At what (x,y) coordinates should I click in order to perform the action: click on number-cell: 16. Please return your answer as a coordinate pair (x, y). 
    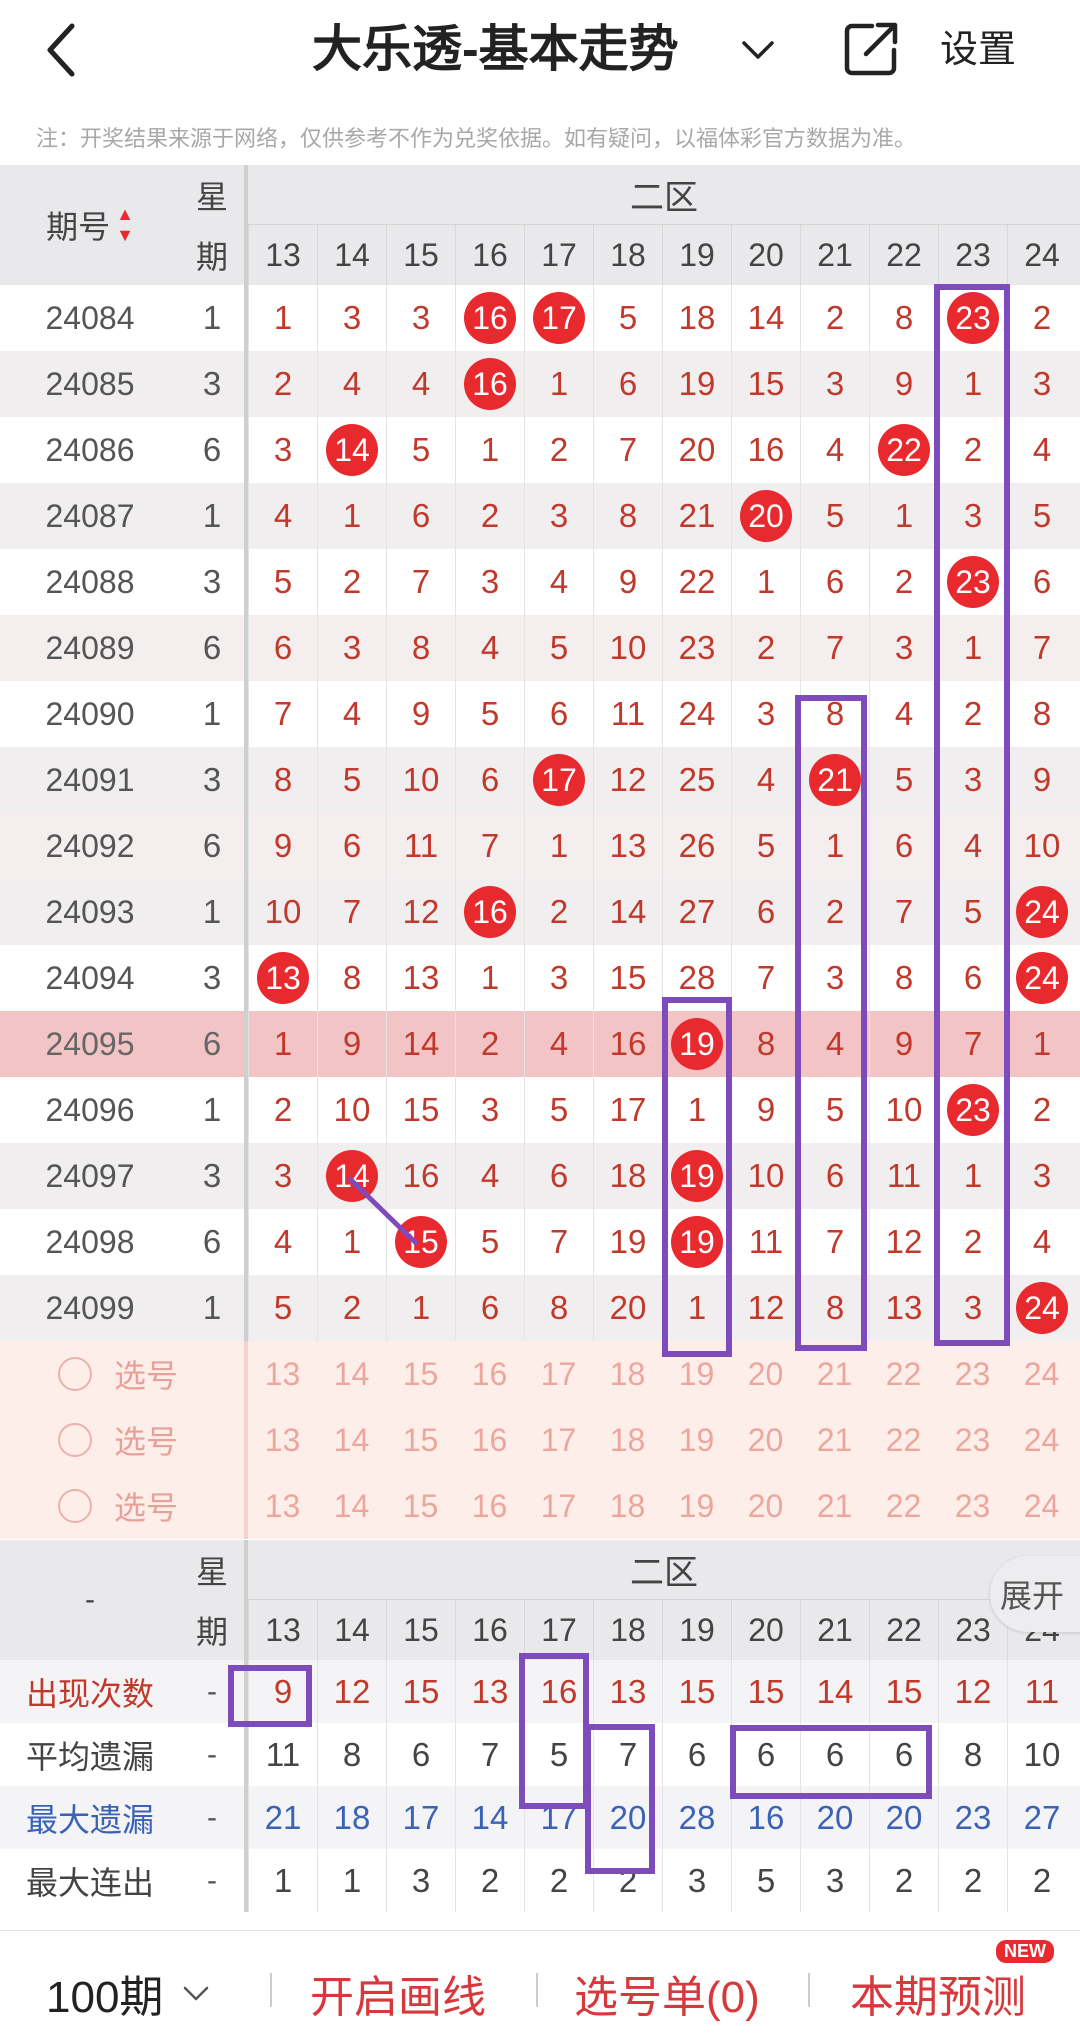
    Looking at the image, I should click on (420, 1176).